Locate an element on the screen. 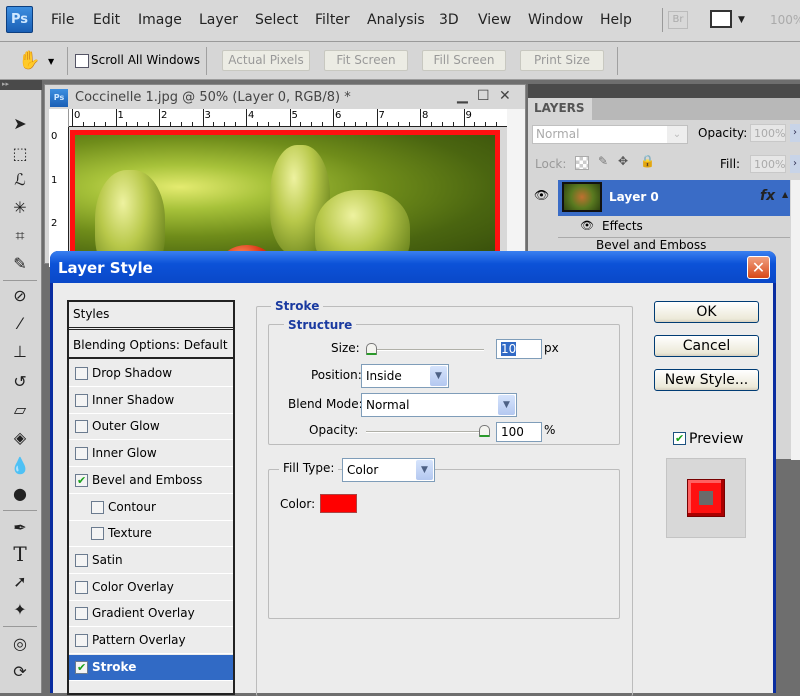 This screenshot has width=800, height=696. marquee-tool-icon: ⬚ is located at coordinates (20, 154).